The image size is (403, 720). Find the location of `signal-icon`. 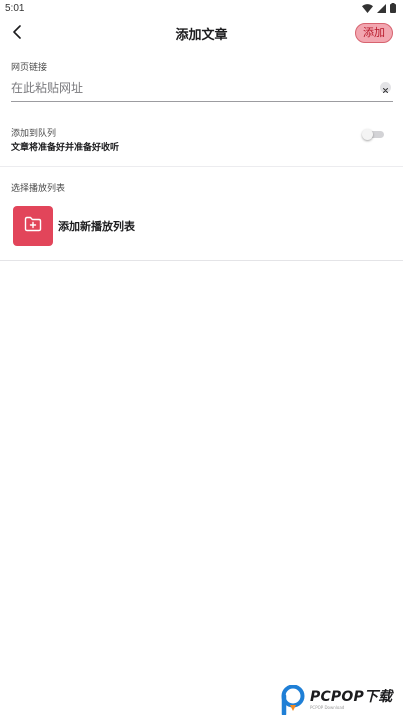

signal-icon is located at coordinates (381, 8).